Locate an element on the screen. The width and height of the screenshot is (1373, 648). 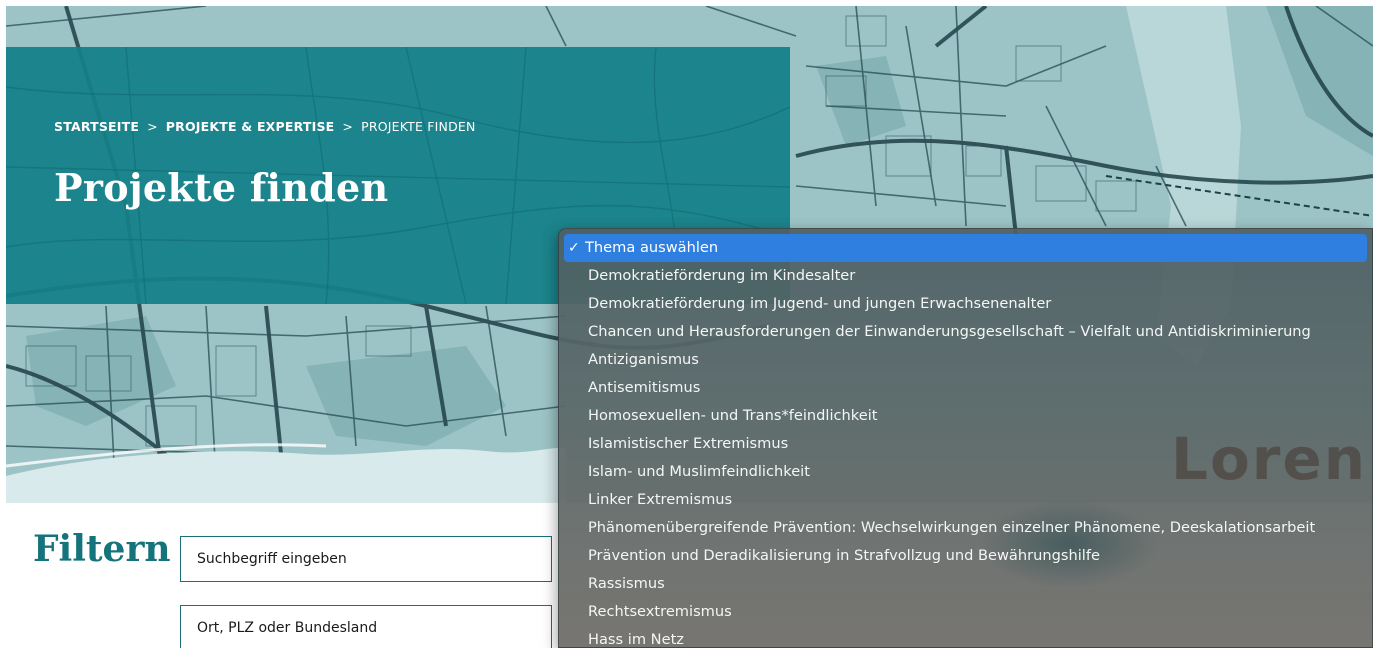
breadcrumb-home-link: STARTSEITE is located at coordinates (96, 126).